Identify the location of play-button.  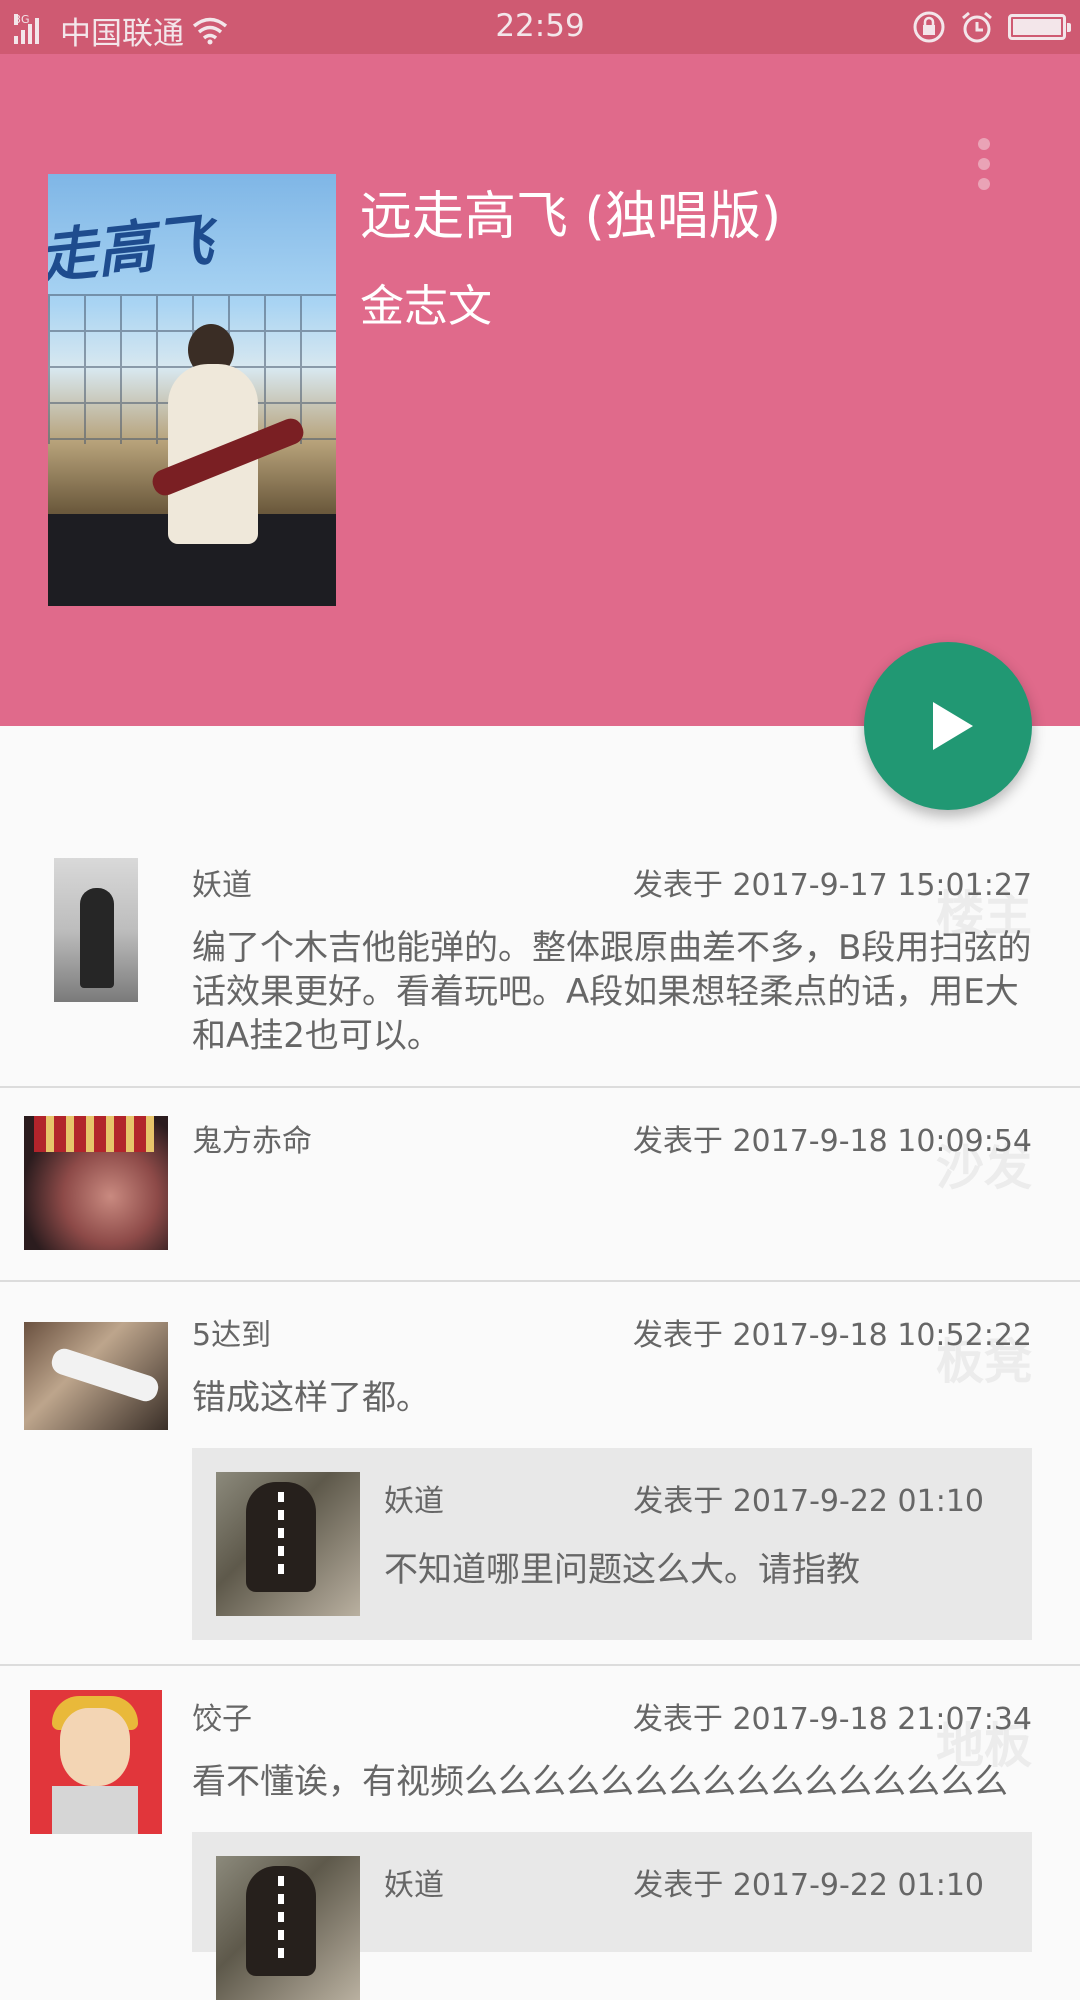
(948, 726).